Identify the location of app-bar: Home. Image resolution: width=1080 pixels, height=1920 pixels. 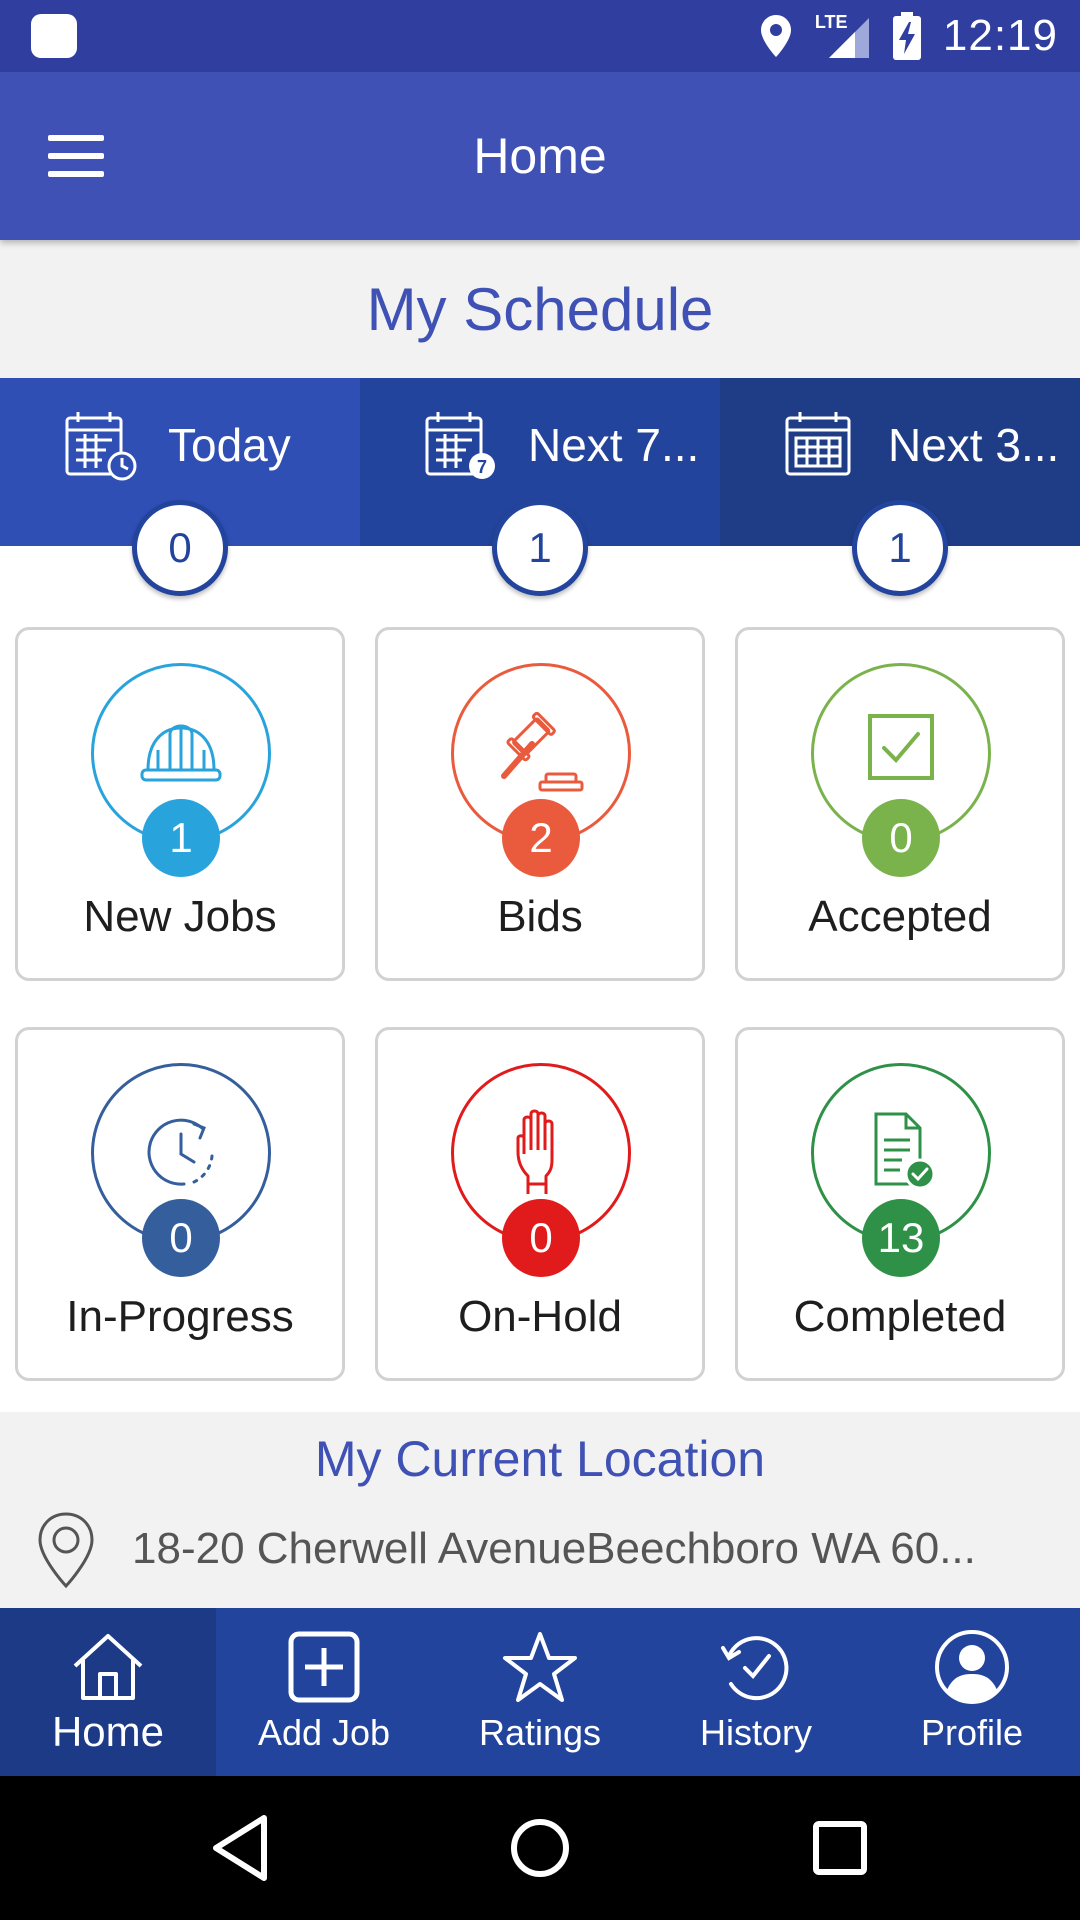
(540, 156).